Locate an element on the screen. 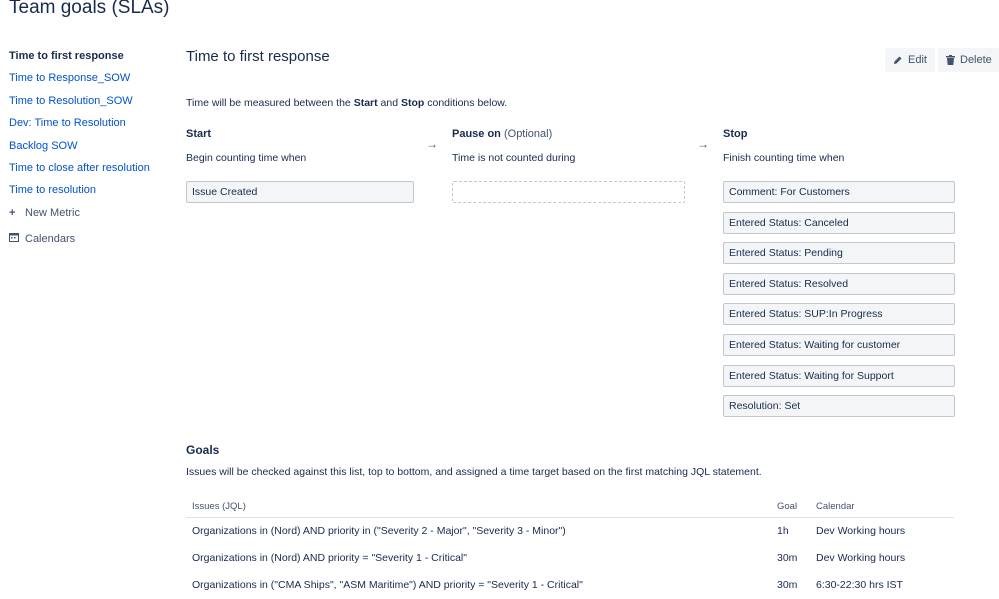  pause-optional: (Optional) is located at coordinates (528, 134).